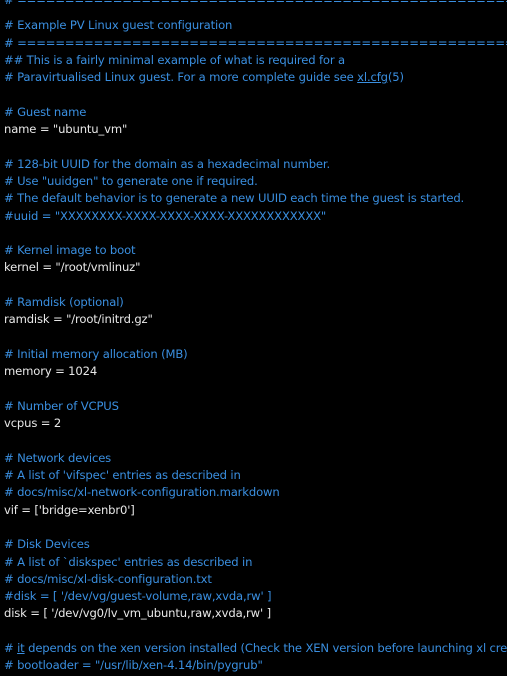 This screenshot has height=676, width=507. What do you see at coordinates (372, 77) in the screenshot?
I see `spellcheck-underline-word: xl.cfg` at bounding box center [372, 77].